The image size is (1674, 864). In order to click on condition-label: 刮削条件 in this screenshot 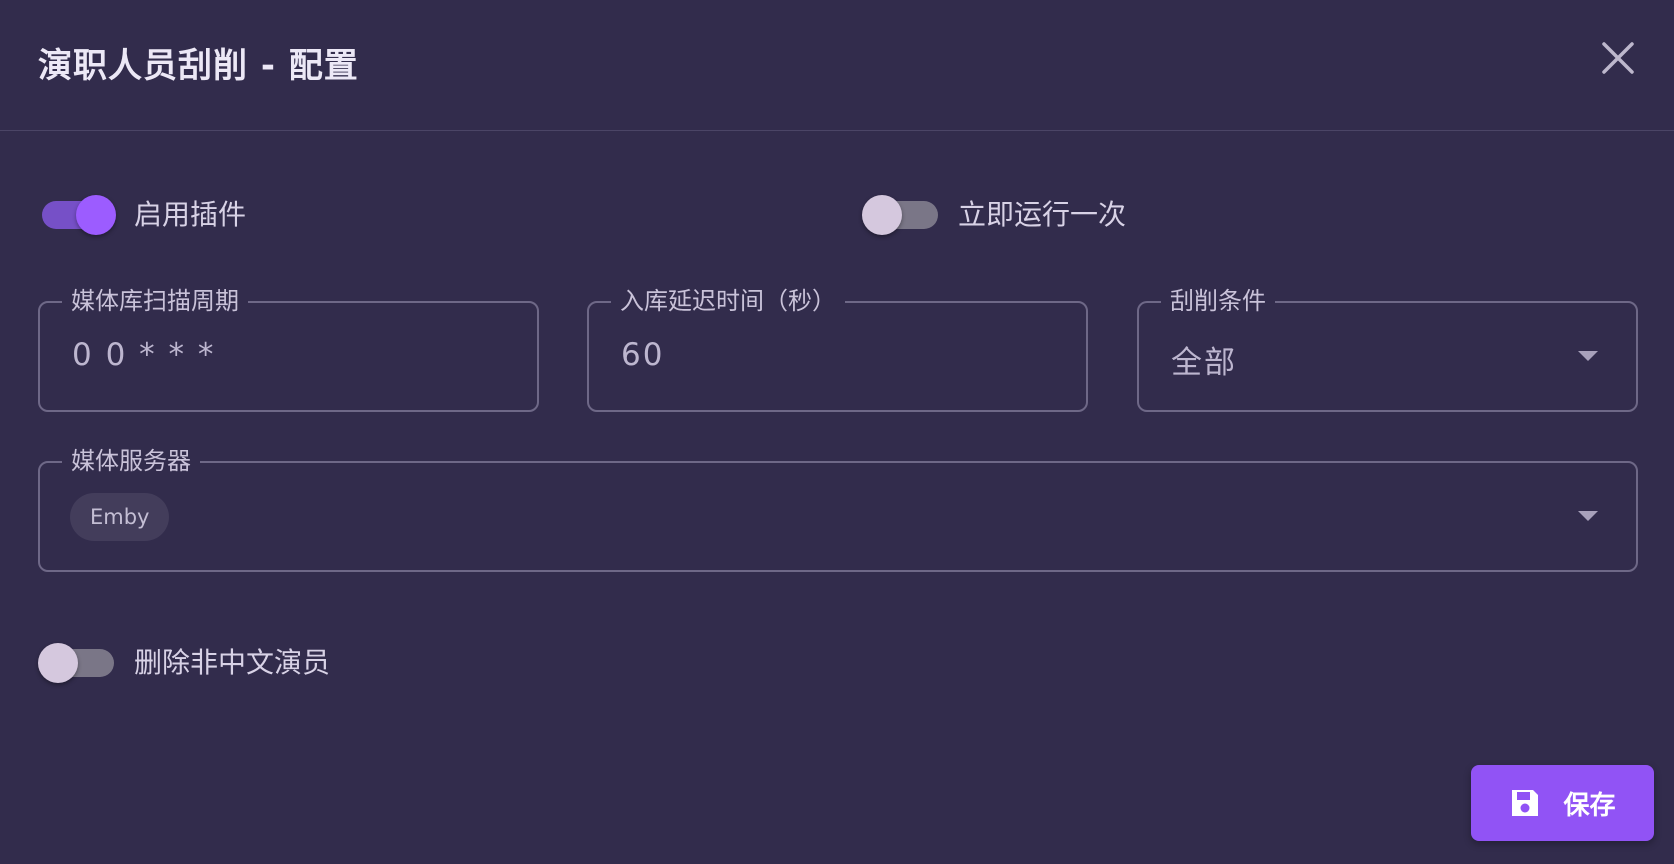, I will do `click(1218, 301)`.